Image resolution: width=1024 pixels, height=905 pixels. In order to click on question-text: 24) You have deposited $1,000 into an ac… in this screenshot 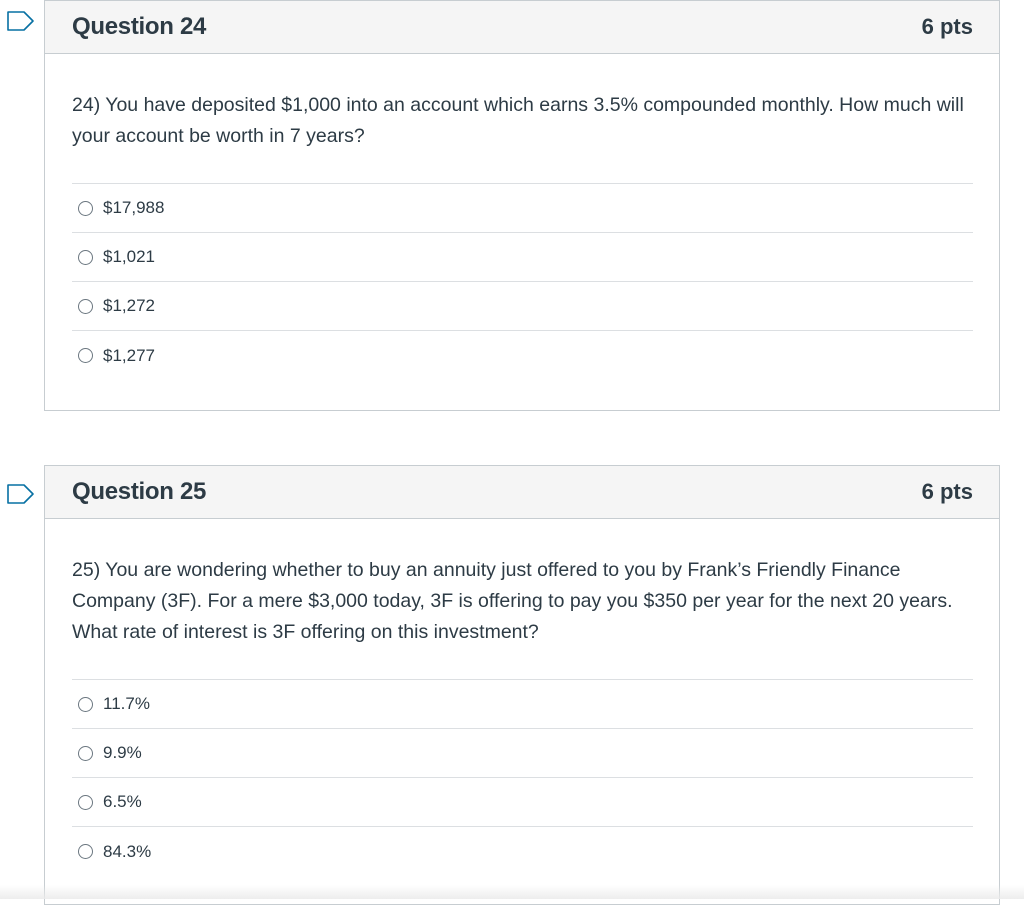, I will do `click(518, 120)`.